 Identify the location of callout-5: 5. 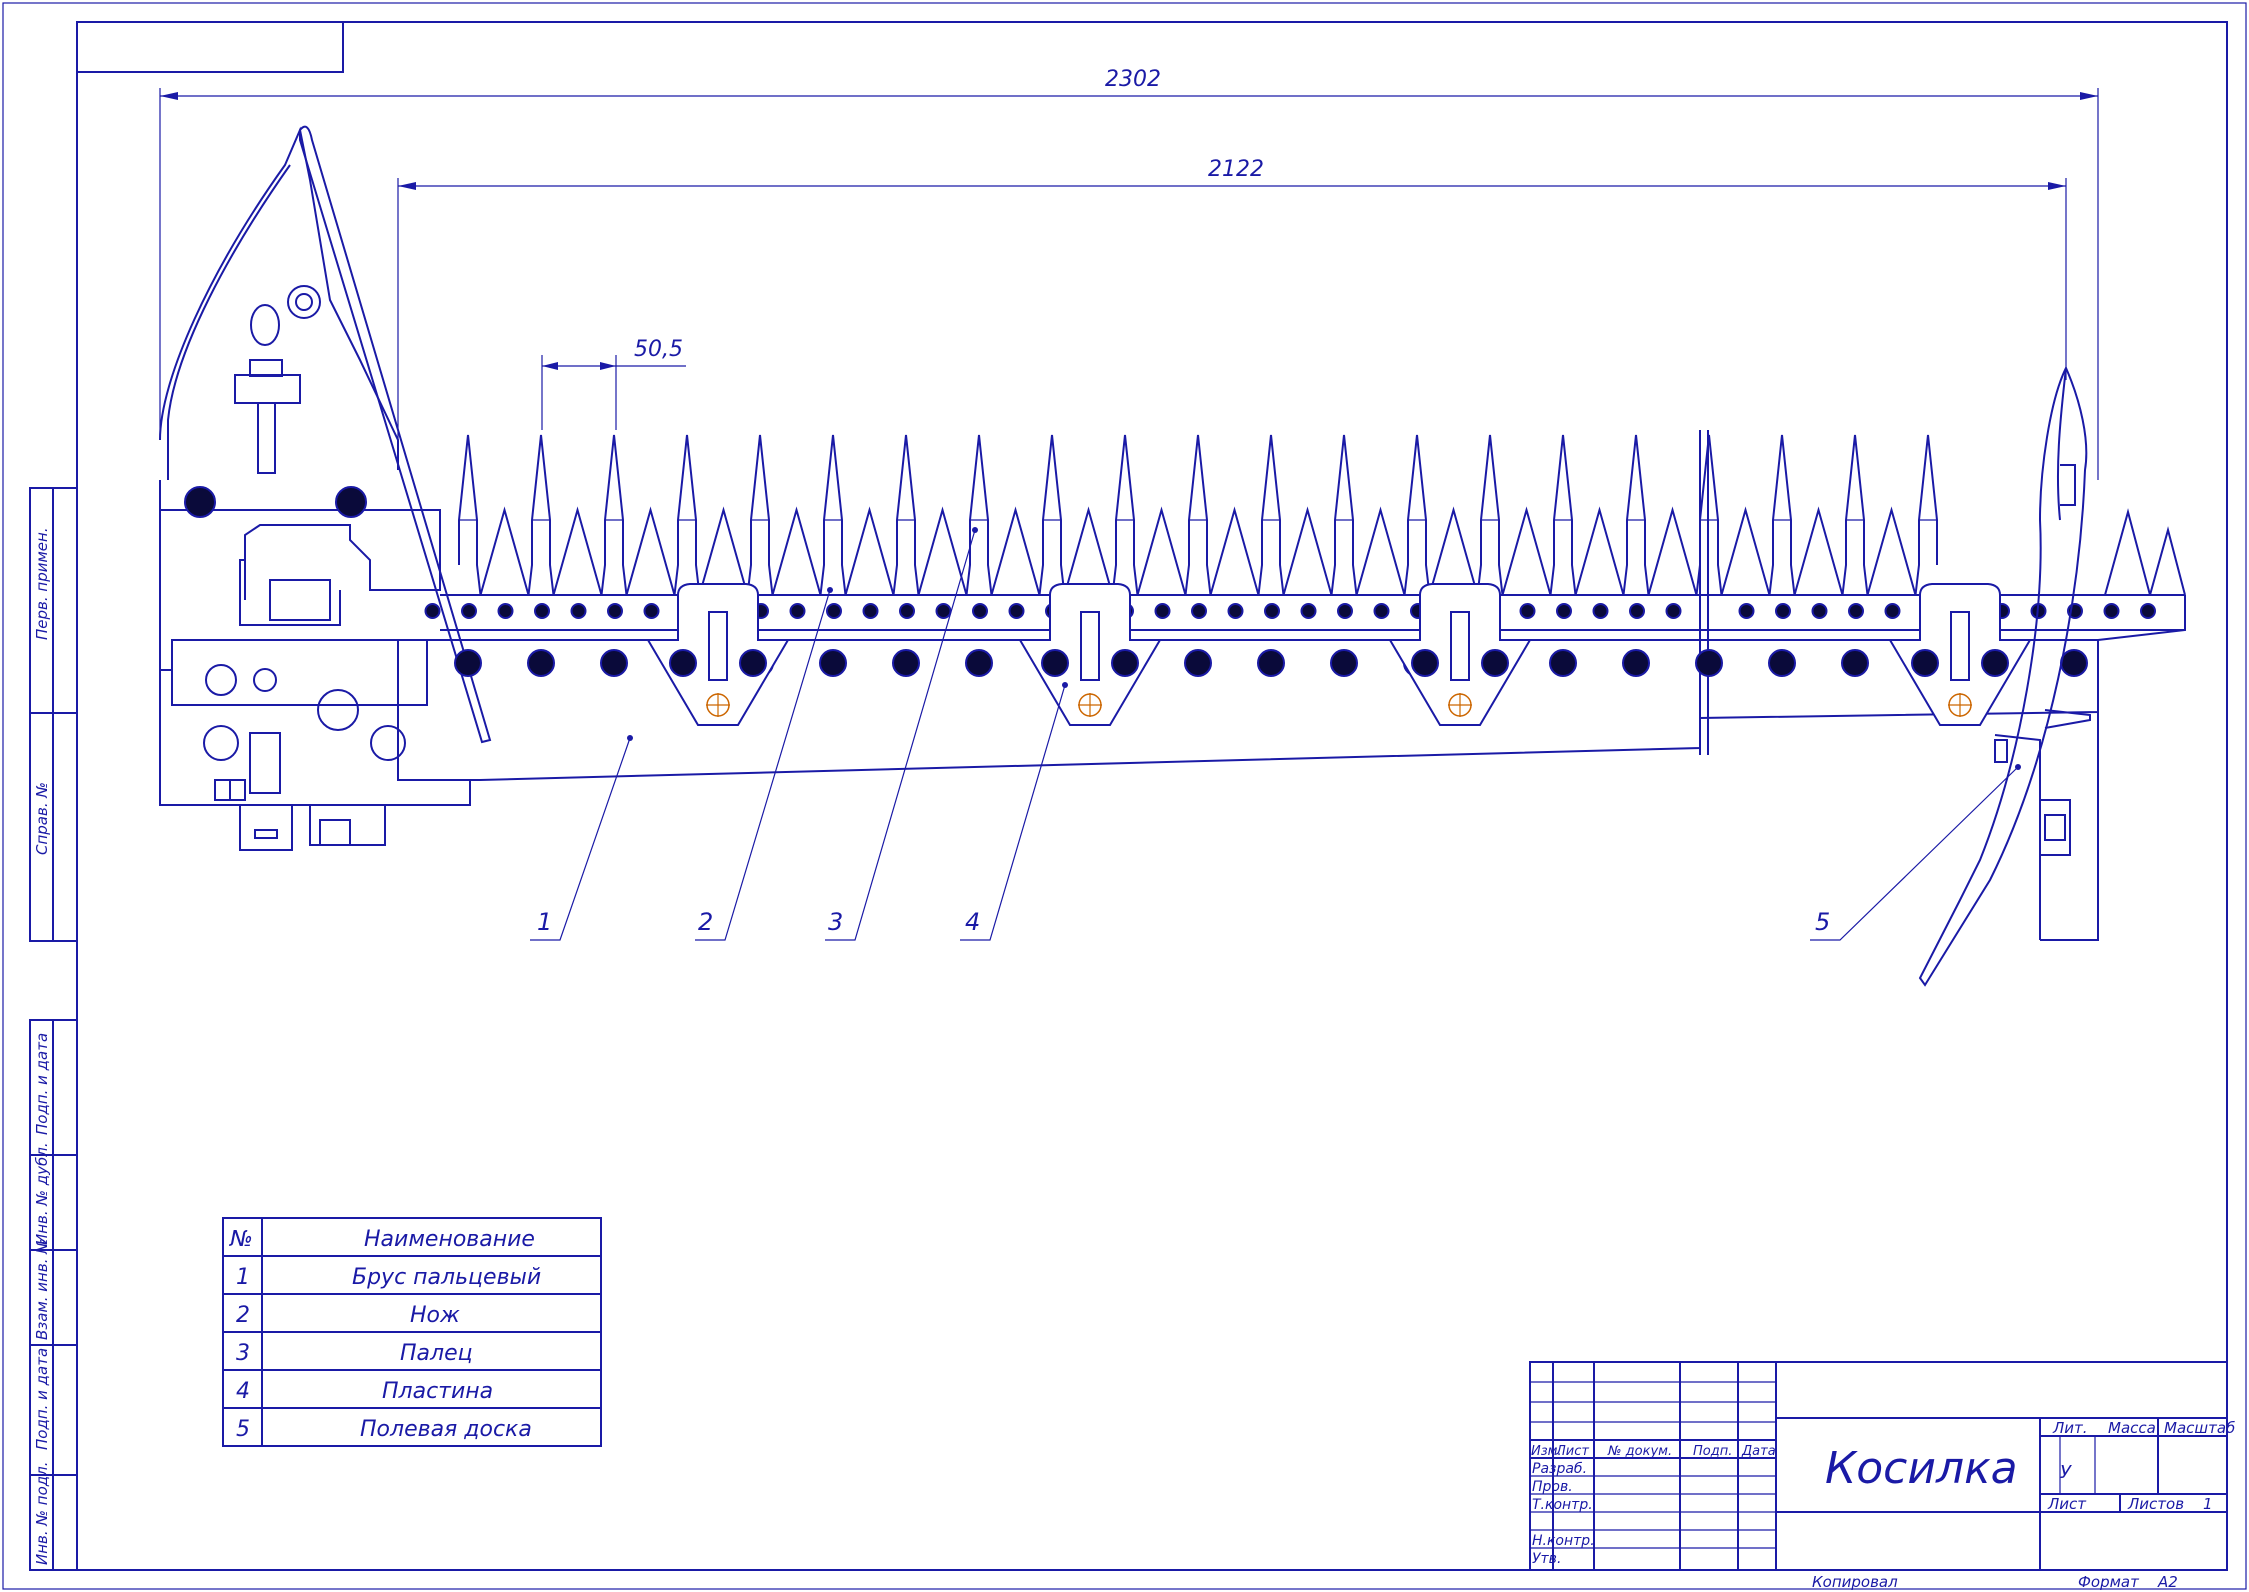
(1822, 922).